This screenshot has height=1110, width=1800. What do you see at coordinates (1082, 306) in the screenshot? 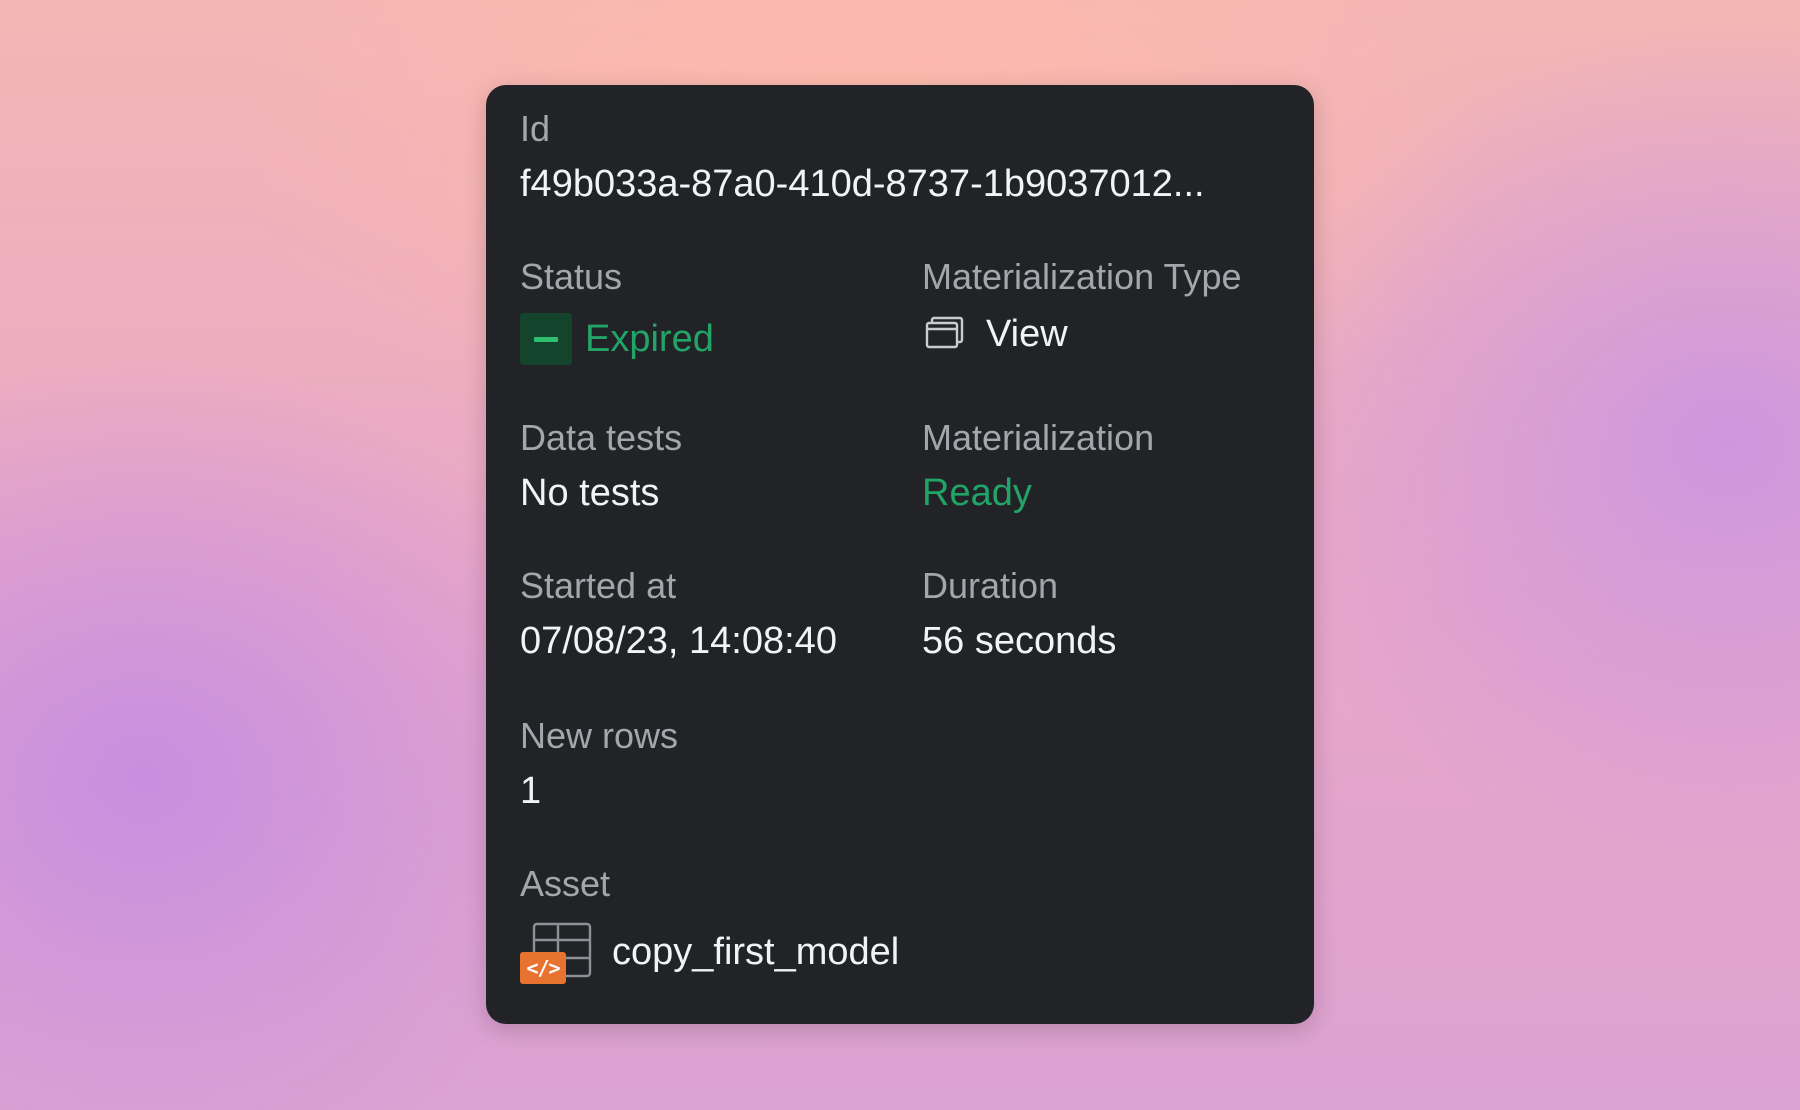
I see `materialization-type-field: Materialization Type View` at bounding box center [1082, 306].